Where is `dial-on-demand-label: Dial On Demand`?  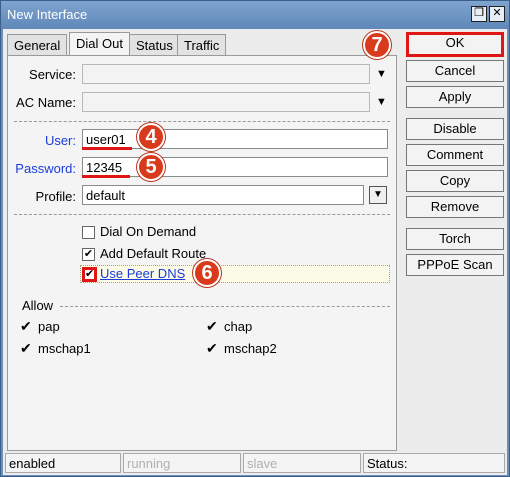
dial-on-demand-label: Dial On Demand is located at coordinates (148, 231).